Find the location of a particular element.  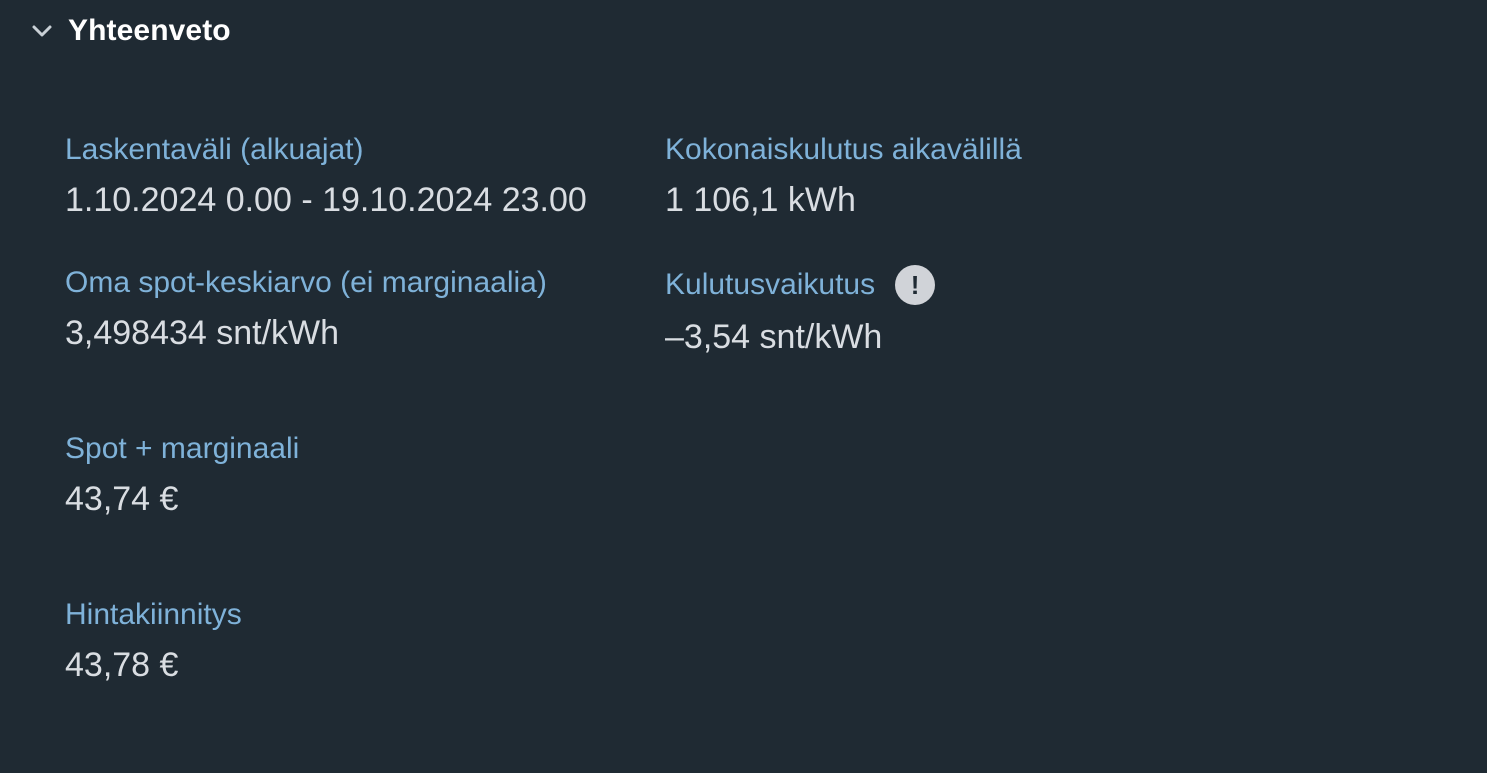

field-label: Kulutusvaikutus is located at coordinates (770, 284).